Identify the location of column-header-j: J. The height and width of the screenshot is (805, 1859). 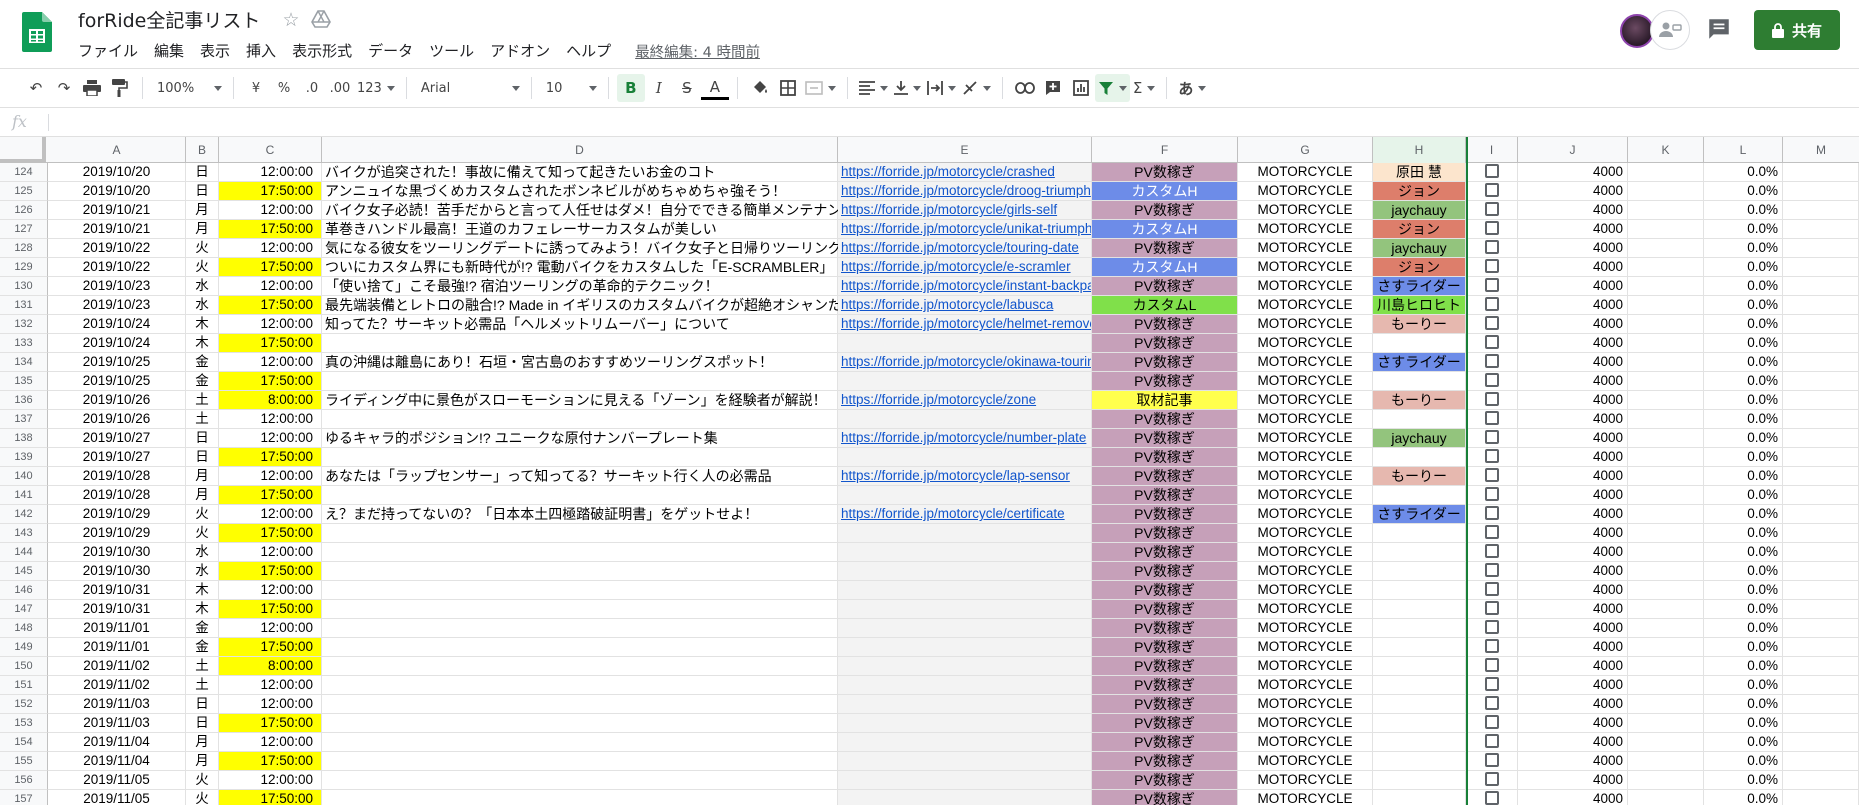
(1573, 150).